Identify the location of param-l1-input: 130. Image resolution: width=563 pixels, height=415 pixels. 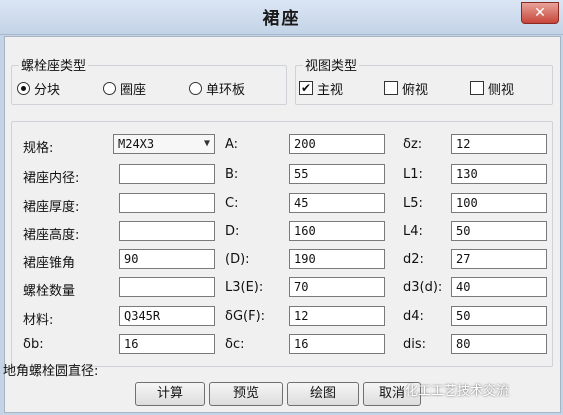
(499, 174).